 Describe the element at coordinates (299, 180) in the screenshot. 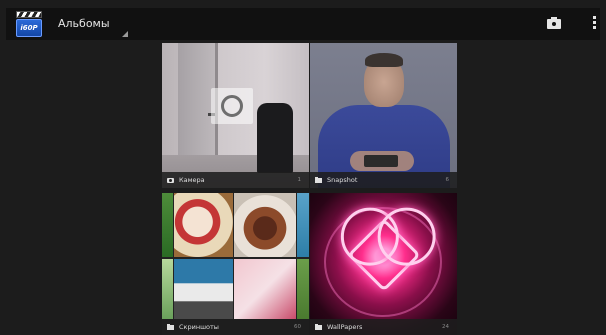

I see `album-count: 1` at that location.